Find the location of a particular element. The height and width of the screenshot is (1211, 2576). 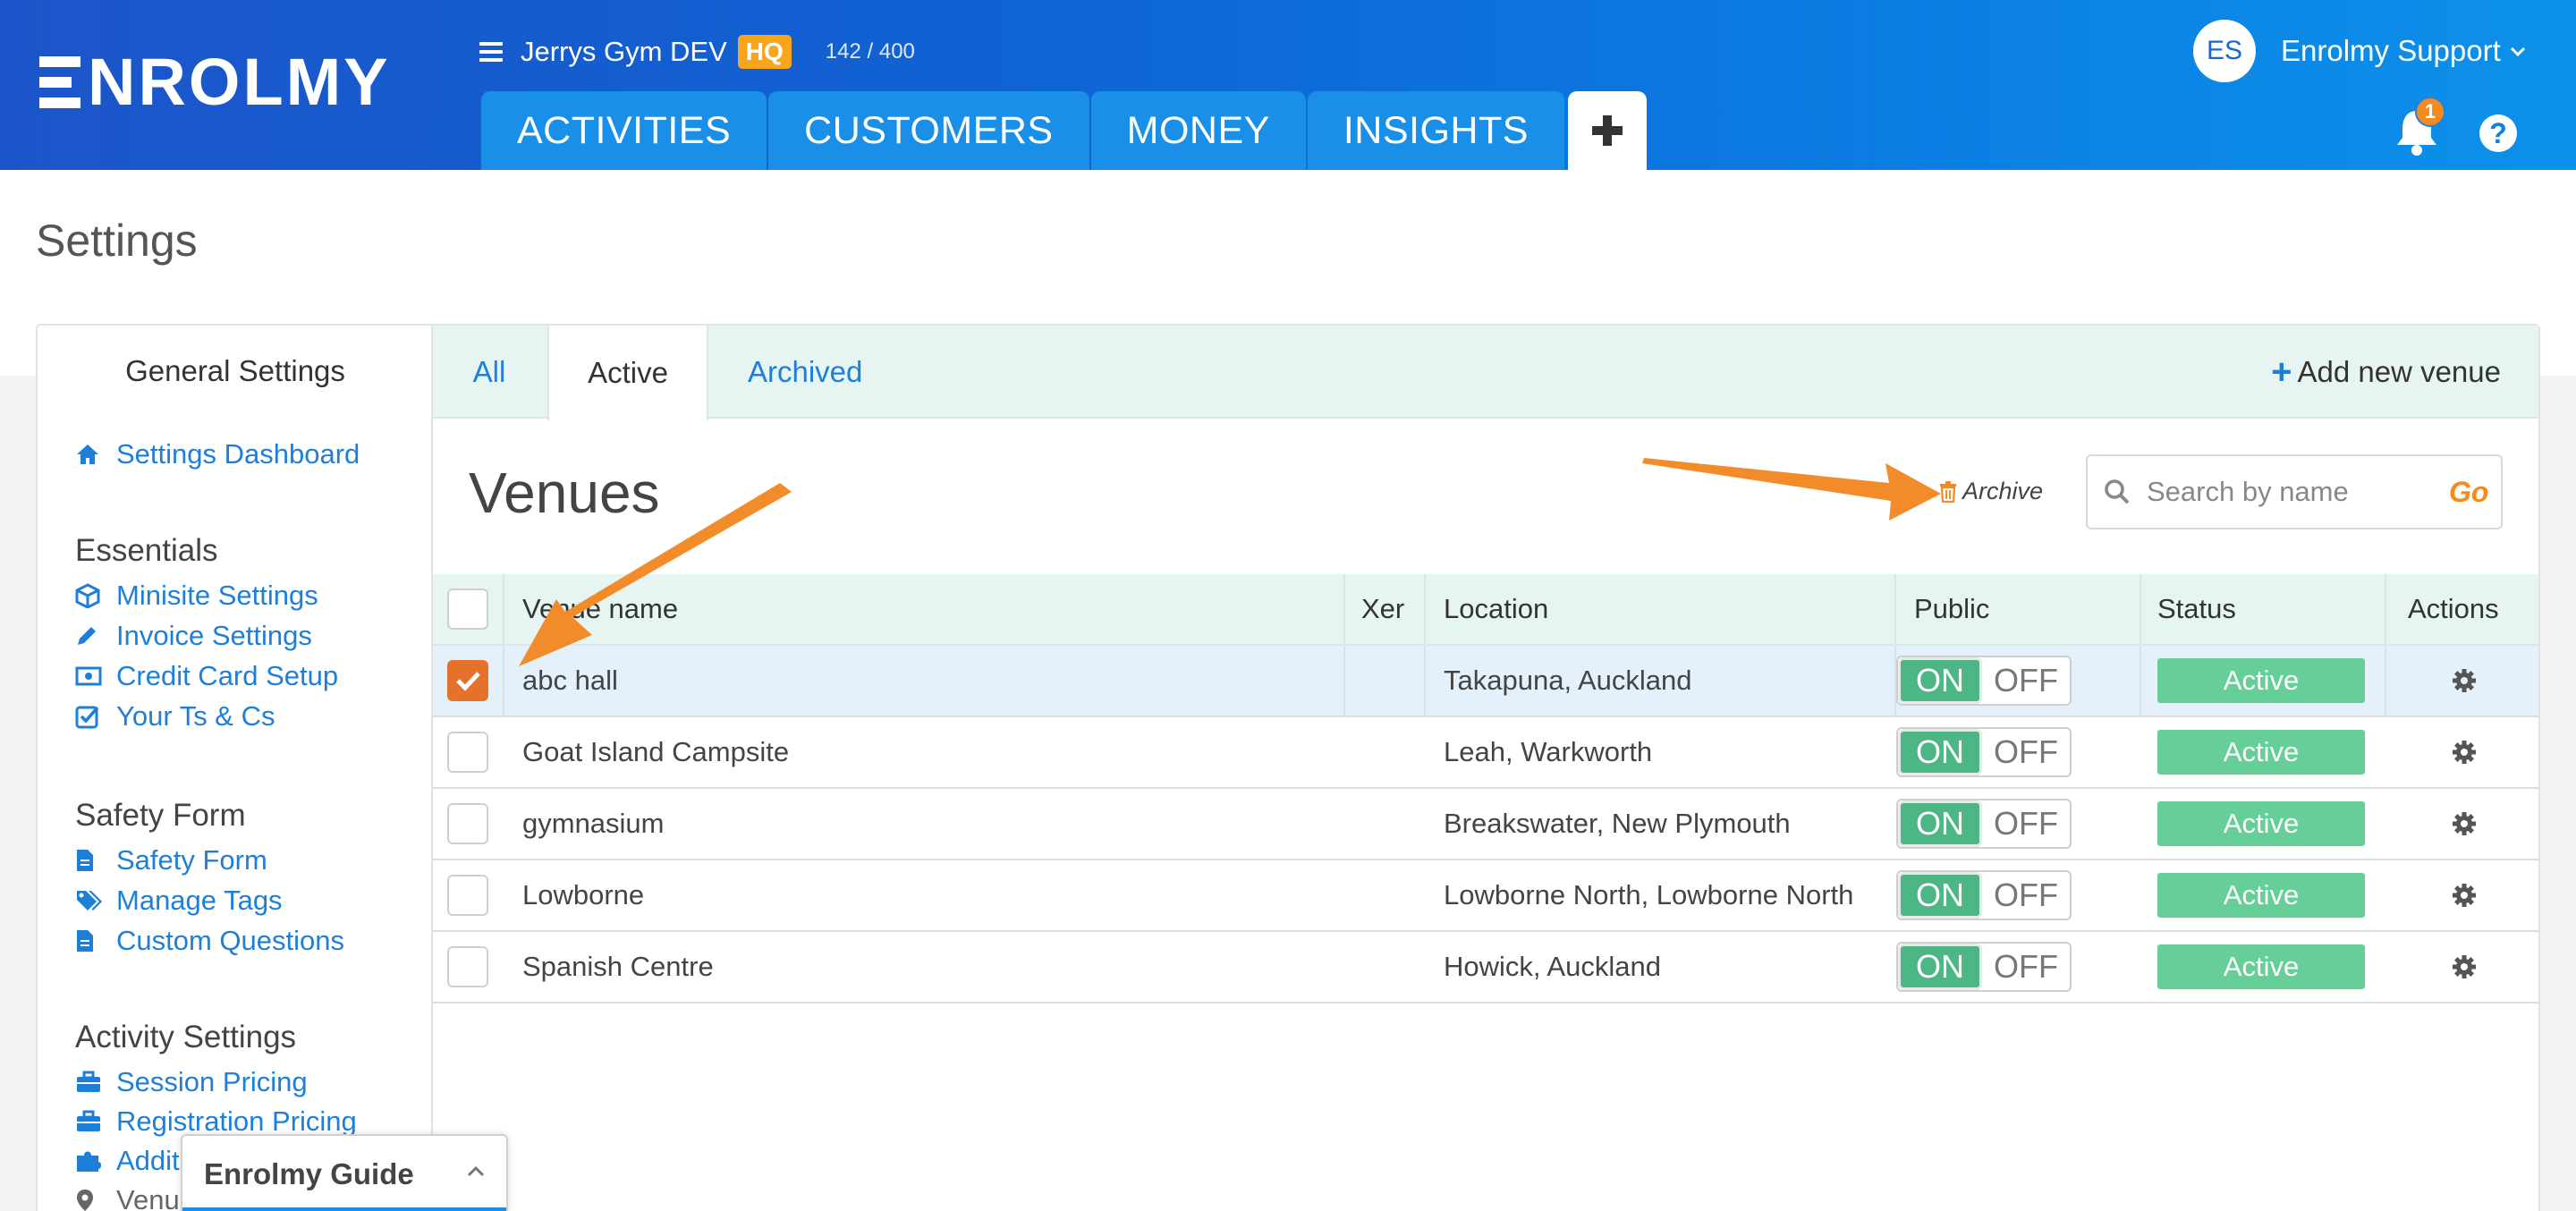

tab-archived: Archived is located at coordinates (805, 372).